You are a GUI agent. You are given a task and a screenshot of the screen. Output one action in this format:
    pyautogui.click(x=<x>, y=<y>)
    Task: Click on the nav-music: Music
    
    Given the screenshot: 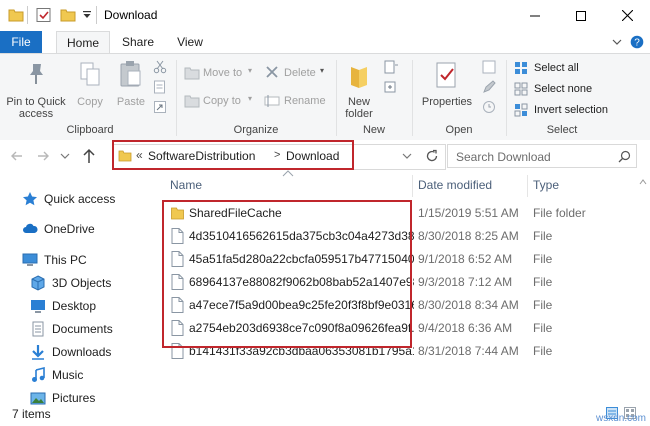 What is the action you would take?
    pyautogui.click(x=105, y=375)
    